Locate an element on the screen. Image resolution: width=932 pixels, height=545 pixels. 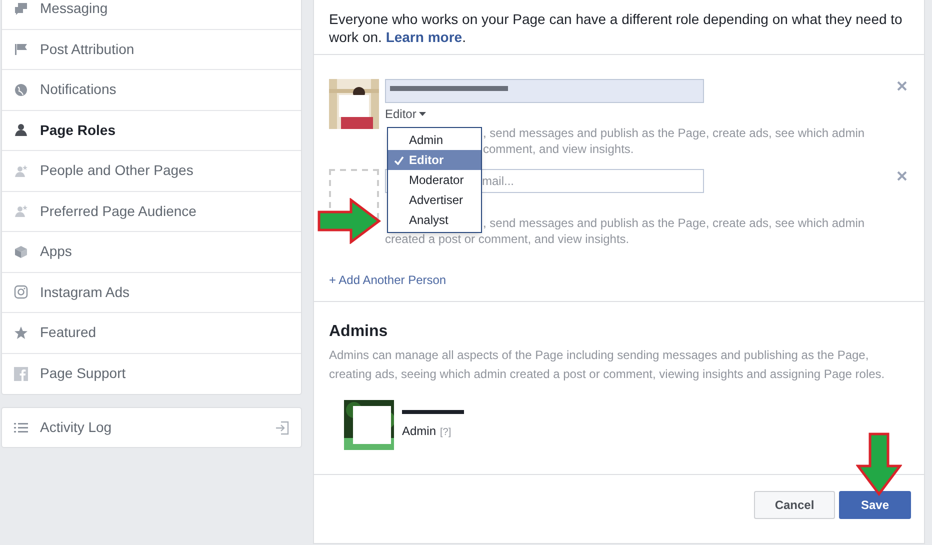
name-field is located at coordinates (544, 91).